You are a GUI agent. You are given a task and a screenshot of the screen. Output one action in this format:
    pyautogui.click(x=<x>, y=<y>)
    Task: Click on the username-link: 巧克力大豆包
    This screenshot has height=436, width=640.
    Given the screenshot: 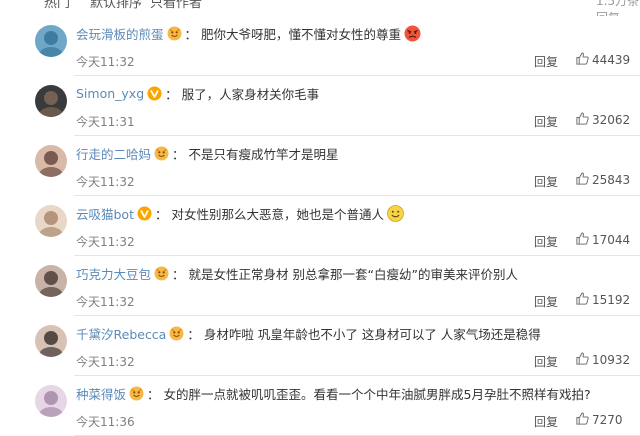 What is the action you would take?
    pyautogui.click(x=113, y=273)
    